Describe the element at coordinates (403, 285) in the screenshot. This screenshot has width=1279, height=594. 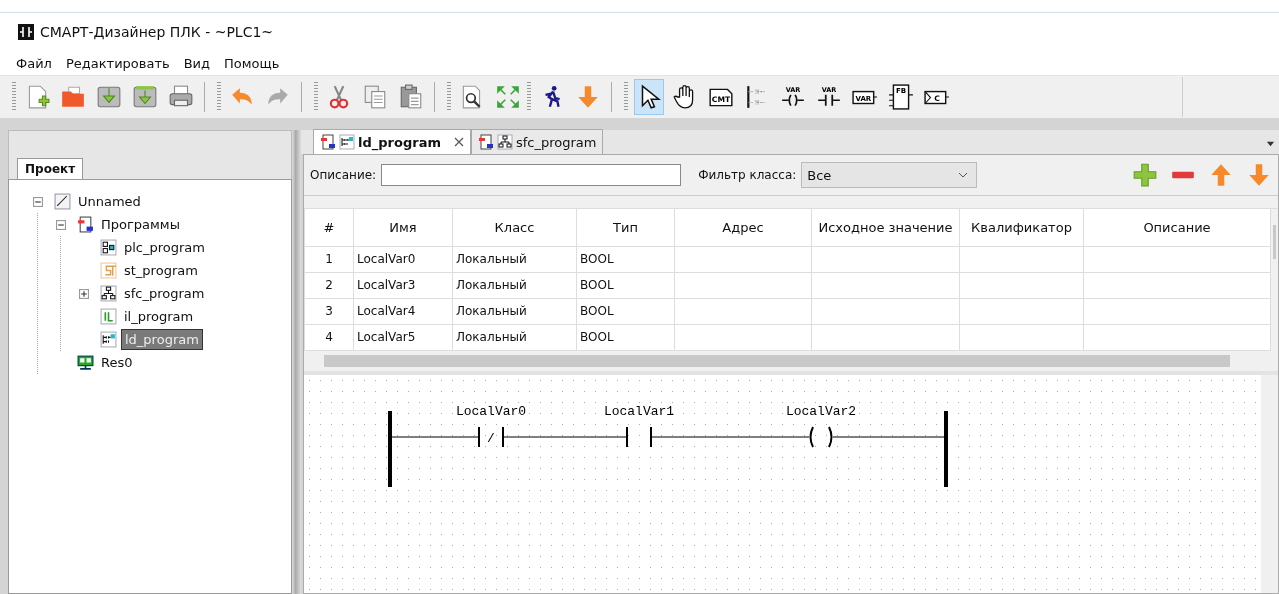
I see `table-cell: LocalVar3` at that location.